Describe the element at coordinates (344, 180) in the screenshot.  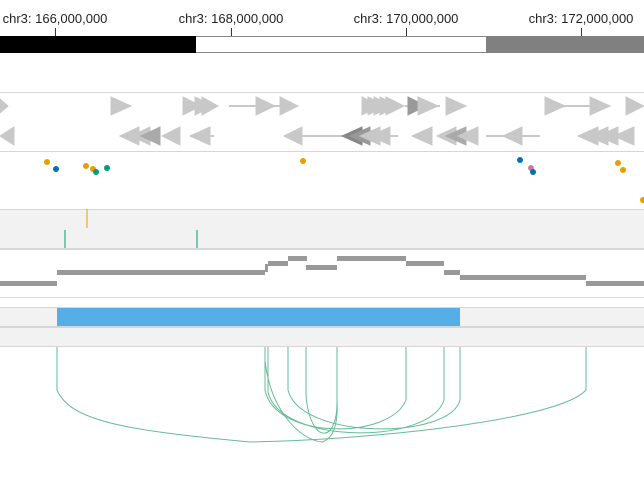
I see `point-track` at that location.